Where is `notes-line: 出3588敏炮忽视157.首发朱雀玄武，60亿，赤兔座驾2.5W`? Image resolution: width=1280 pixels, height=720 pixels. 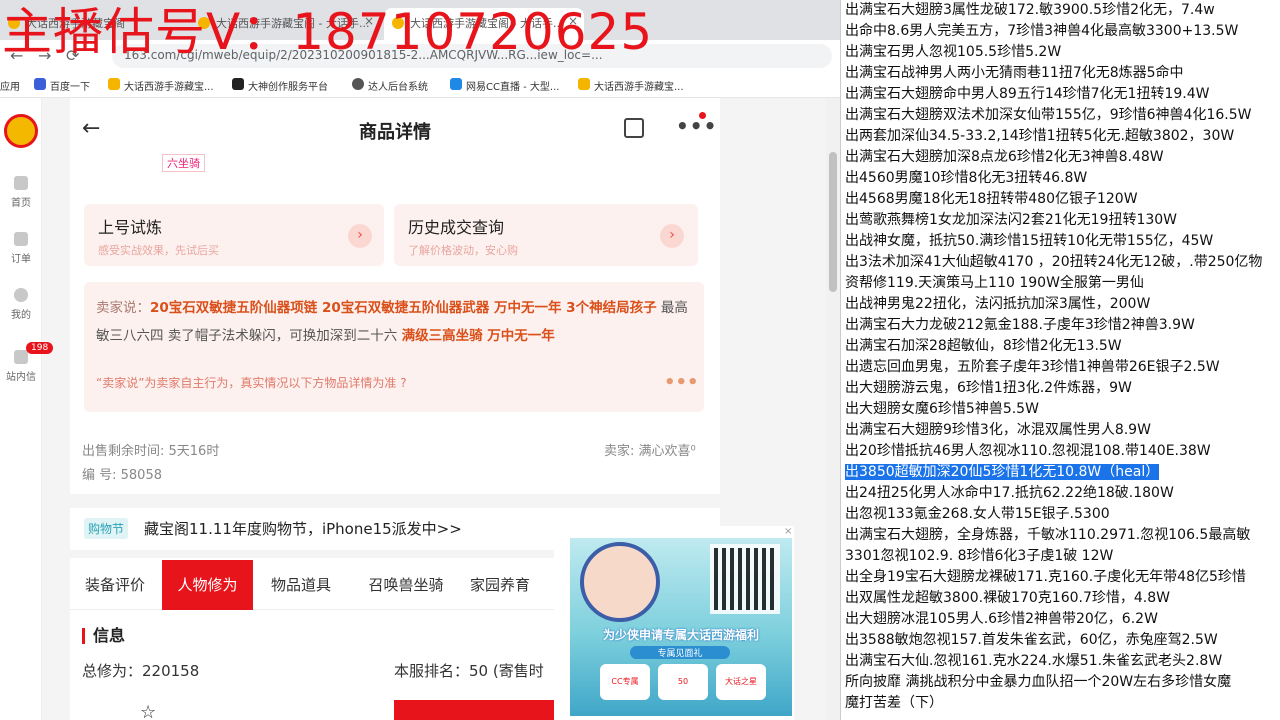
notes-line: 出3588敏炮忽视157.首发朱雀玄武，60亿，赤兔座驾2.5W is located at coordinates (1062, 640).